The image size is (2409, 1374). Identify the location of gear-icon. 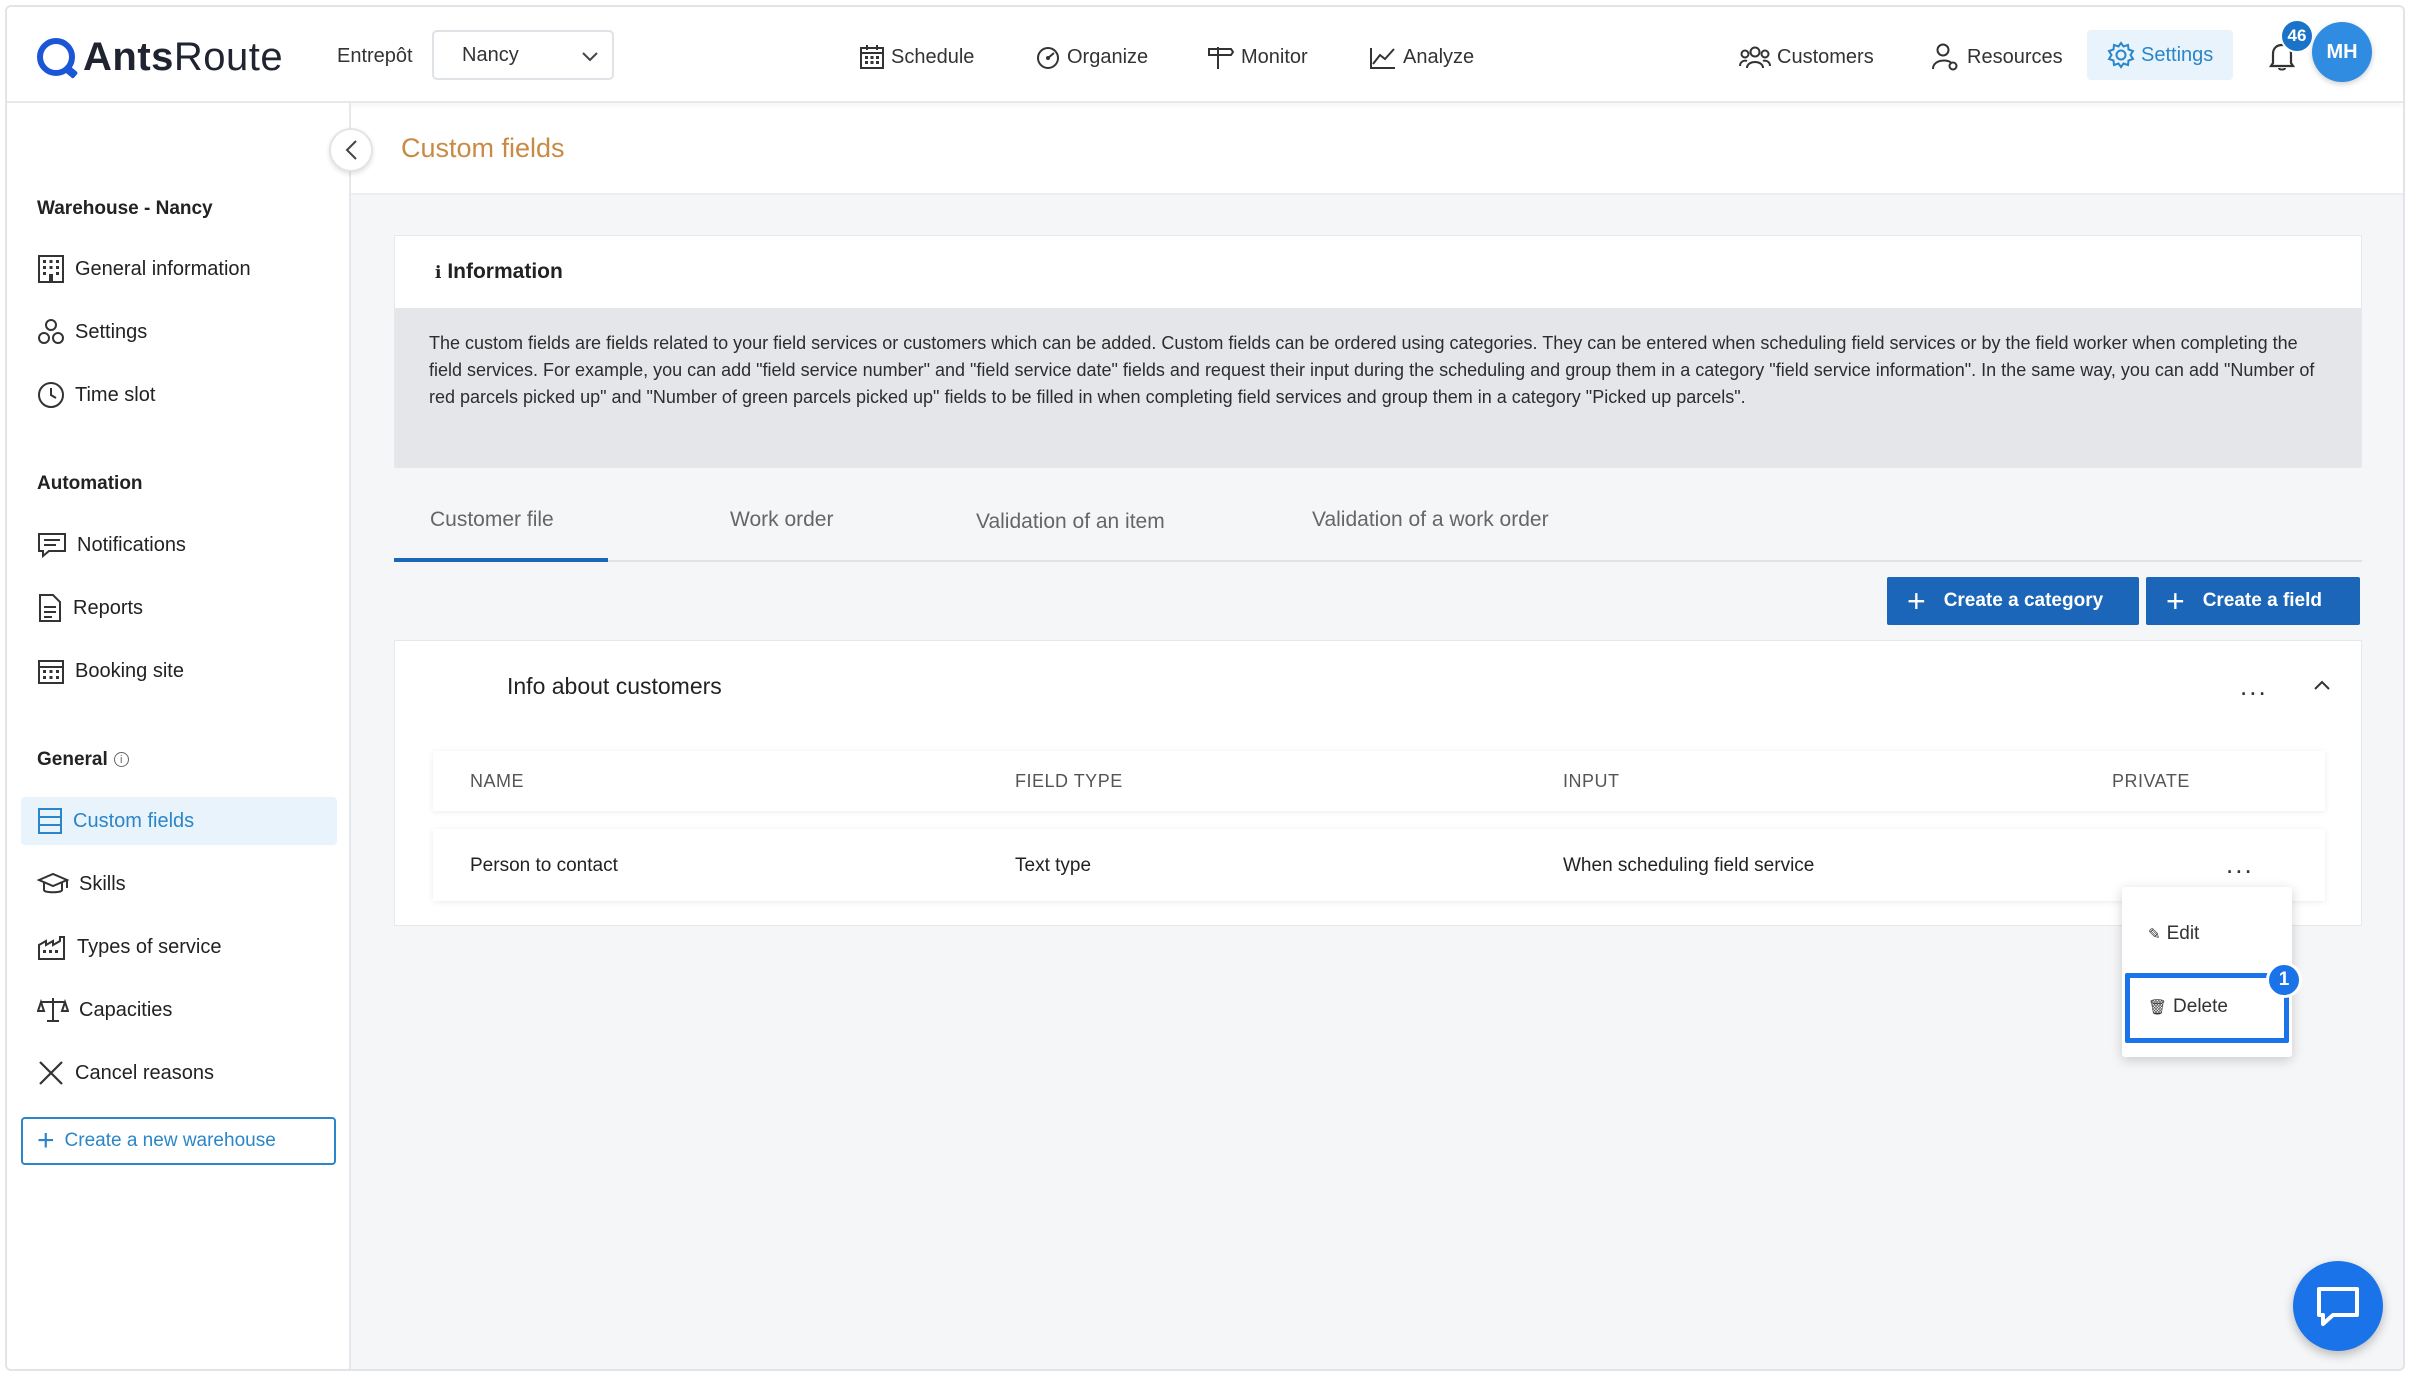
(2121, 55).